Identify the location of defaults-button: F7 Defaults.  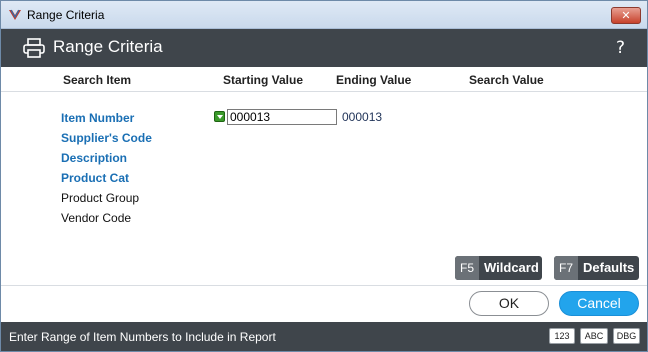
(596, 268).